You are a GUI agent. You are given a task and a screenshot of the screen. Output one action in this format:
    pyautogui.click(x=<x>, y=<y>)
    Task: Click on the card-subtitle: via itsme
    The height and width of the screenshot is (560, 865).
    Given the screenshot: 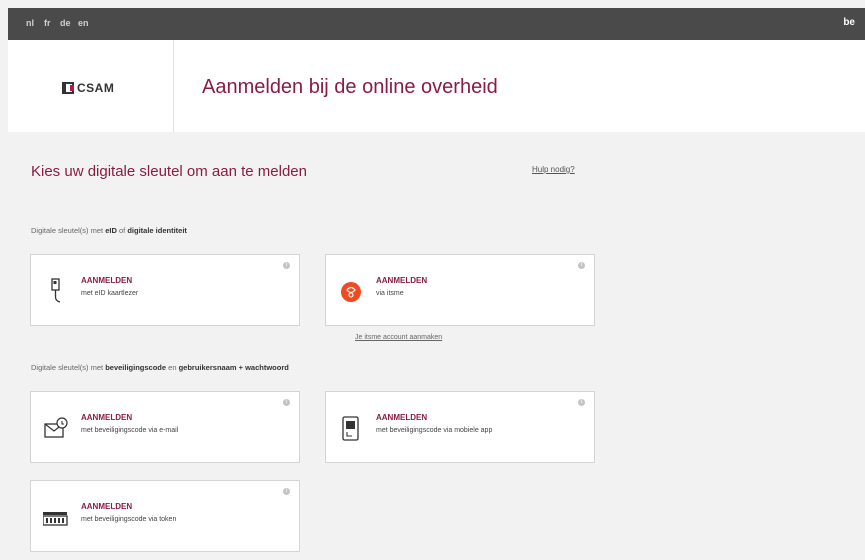 What is the action you would take?
    pyautogui.click(x=390, y=293)
    